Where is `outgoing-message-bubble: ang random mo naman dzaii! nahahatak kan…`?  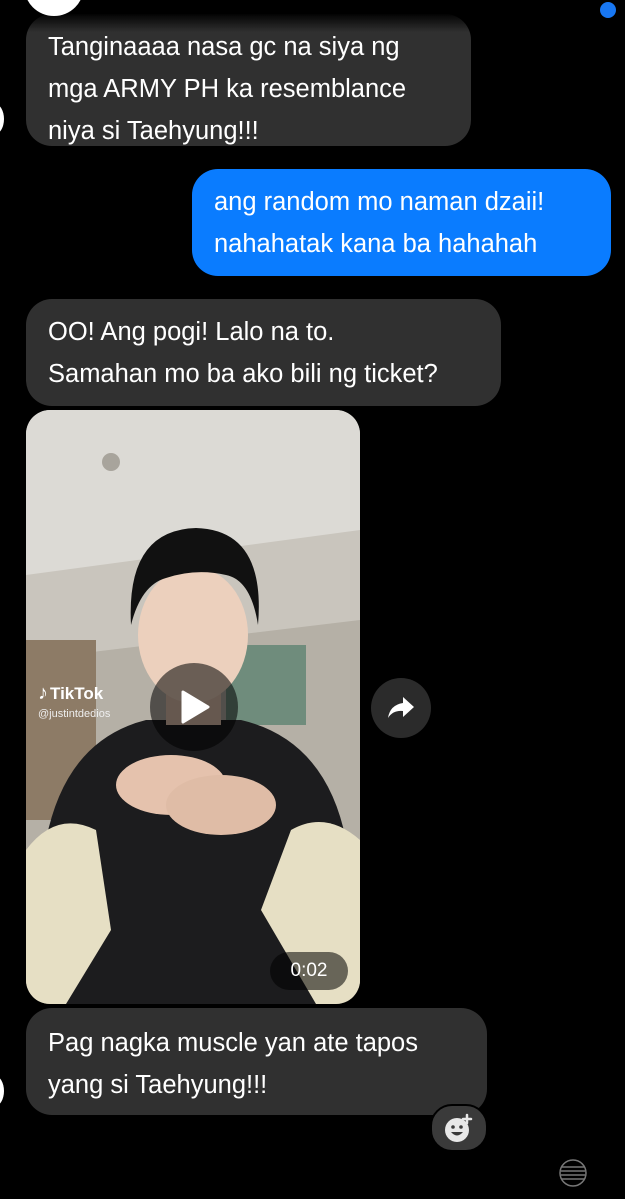
outgoing-message-bubble: ang random mo naman dzaii! nahahatak kan… is located at coordinates (401, 222).